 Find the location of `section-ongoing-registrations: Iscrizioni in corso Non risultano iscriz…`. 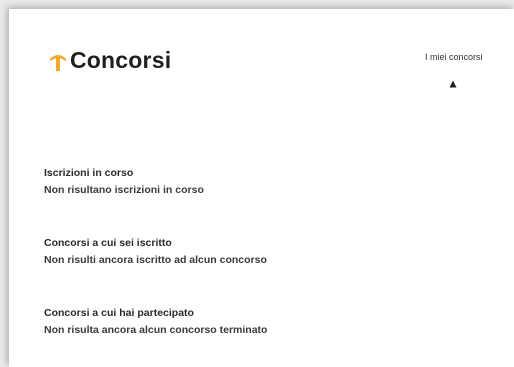

section-ongoing-registrations: Iscrizioni in corso Non risultano iscriz… is located at coordinates (279, 182).